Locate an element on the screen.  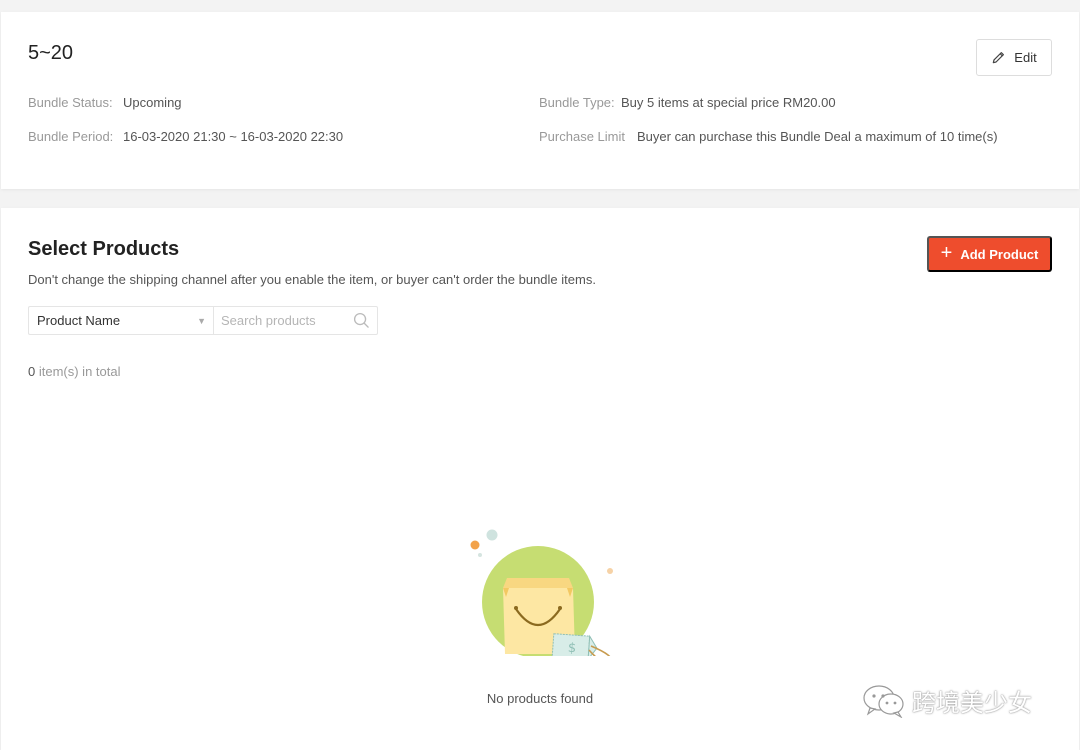
watermark: 跨境美少女 is located at coordinates (947, 700).